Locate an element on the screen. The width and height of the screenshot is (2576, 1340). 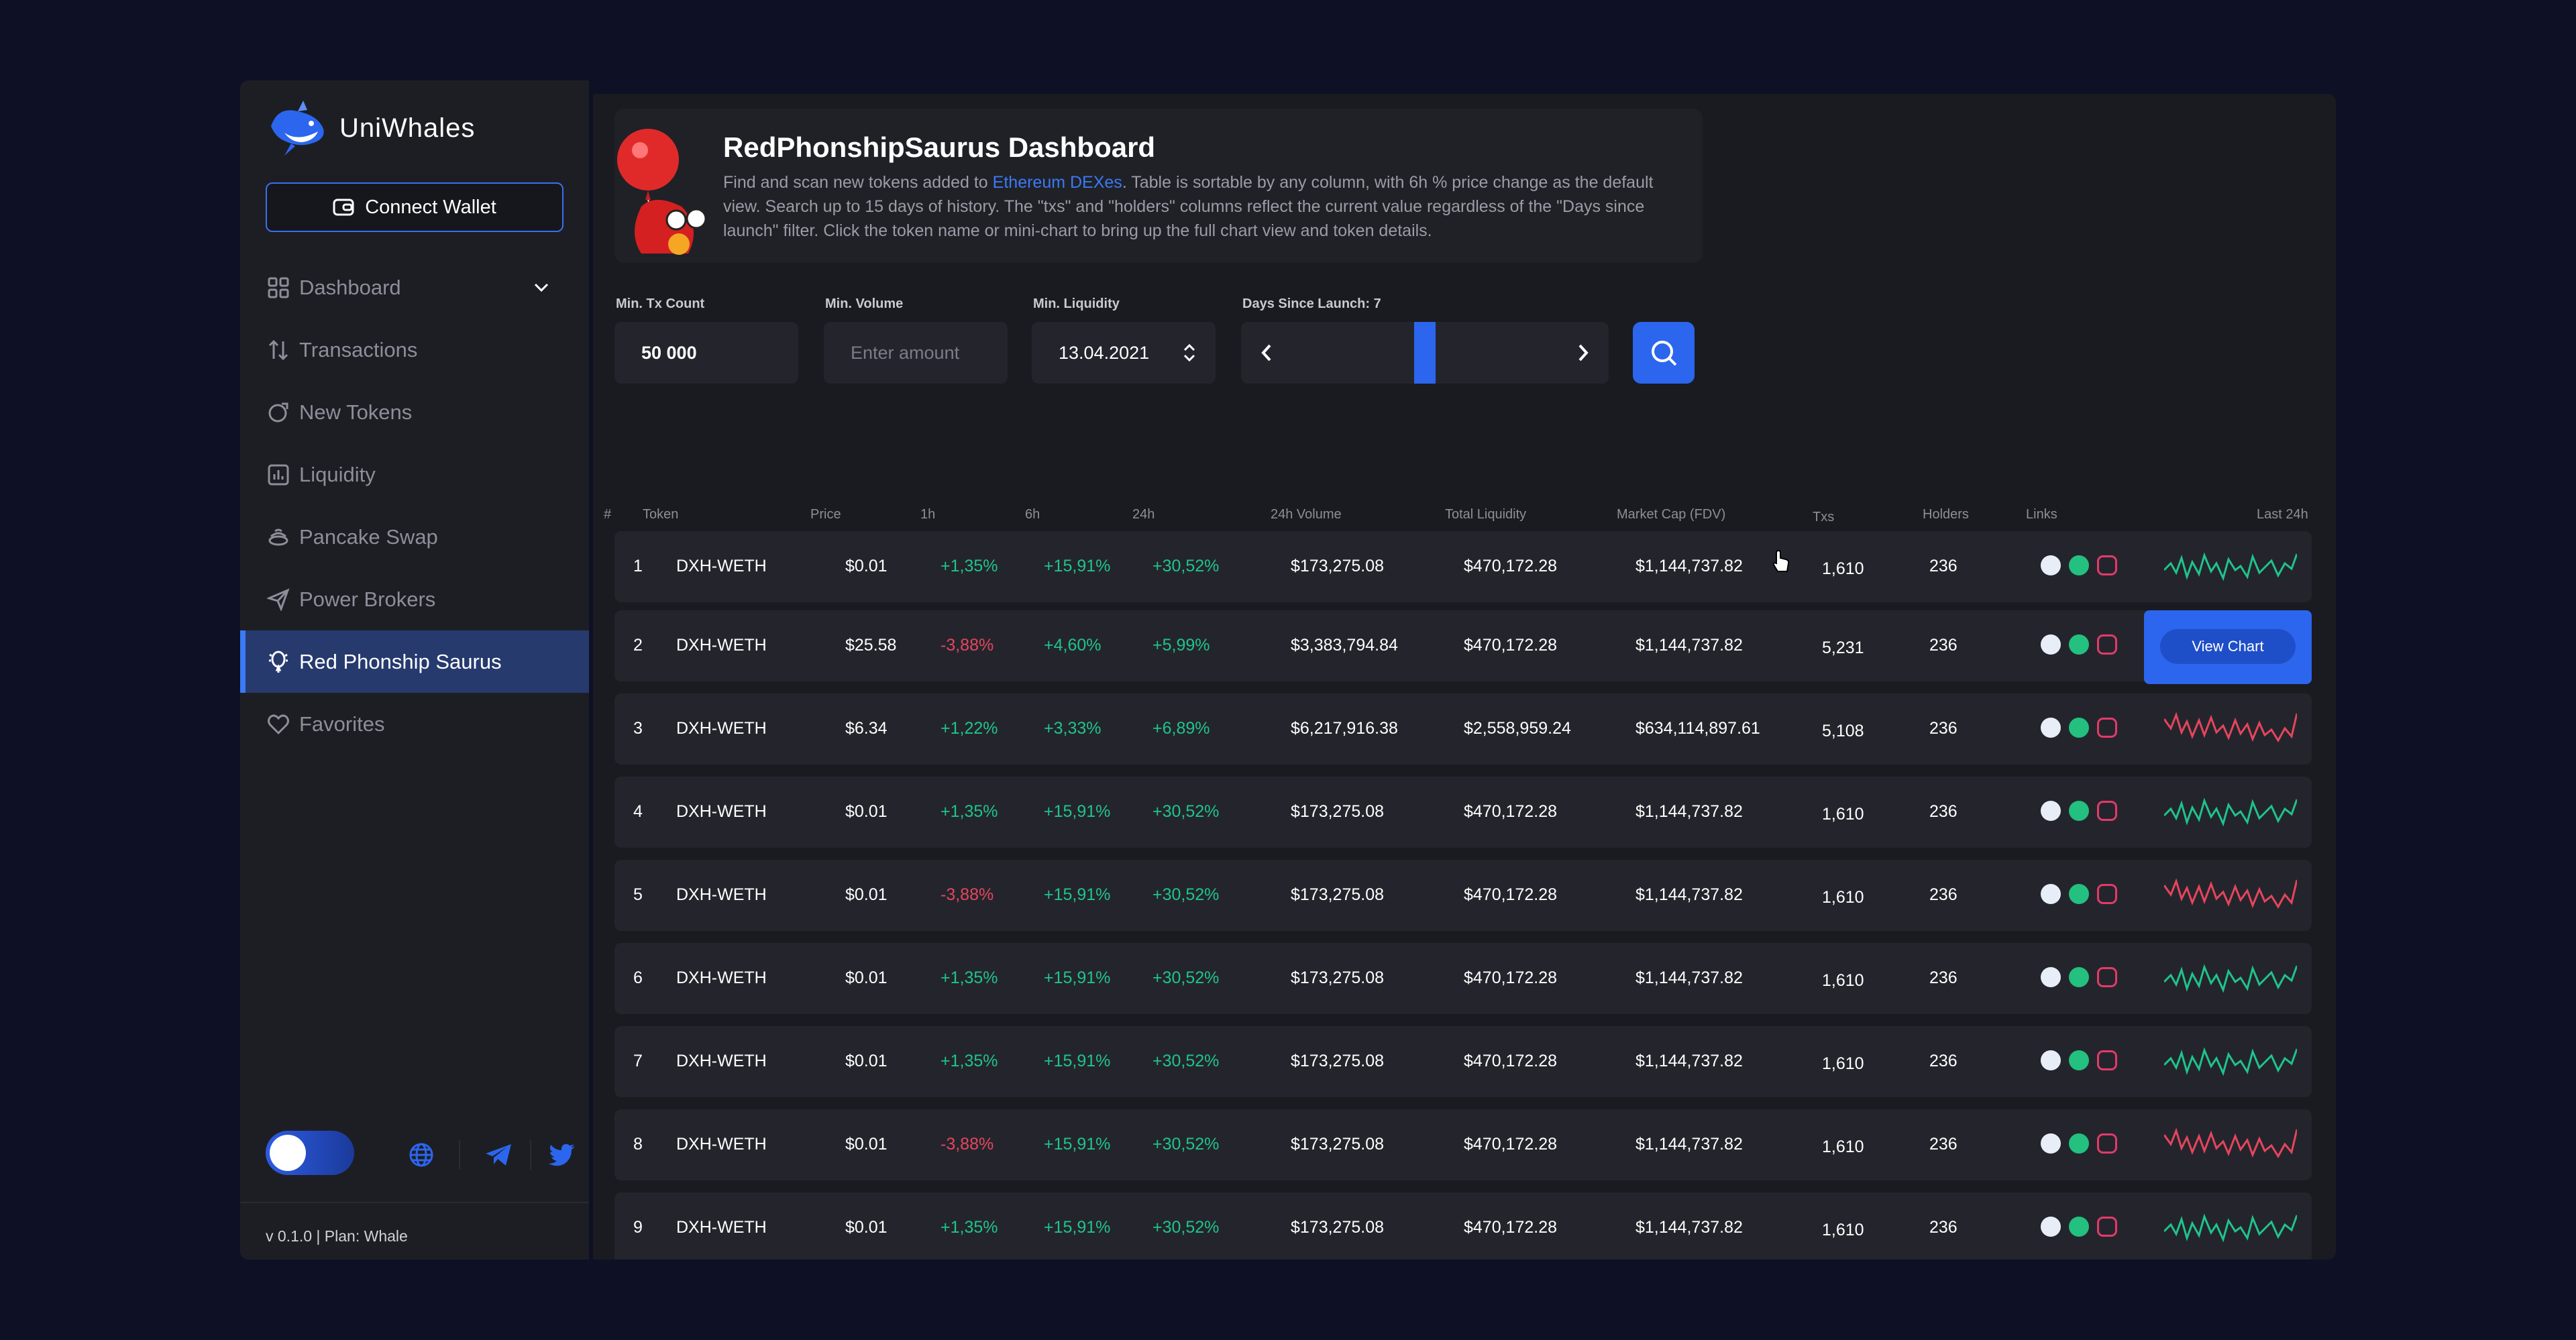
col-header: Market Cap (FDV) is located at coordinates (1671, 514).